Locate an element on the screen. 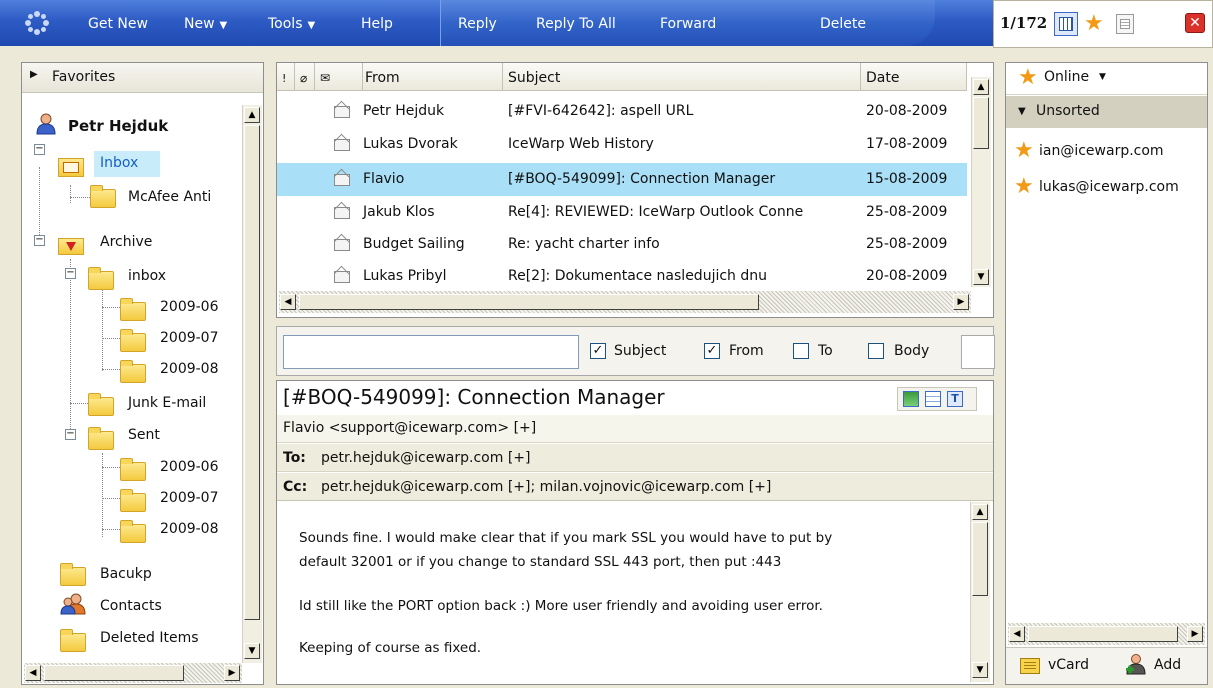 Image resolution: width=1213 pixels, height=688 pixels. folder-sent-2009-08: 2009-08 is located at coordinates (189, 529).